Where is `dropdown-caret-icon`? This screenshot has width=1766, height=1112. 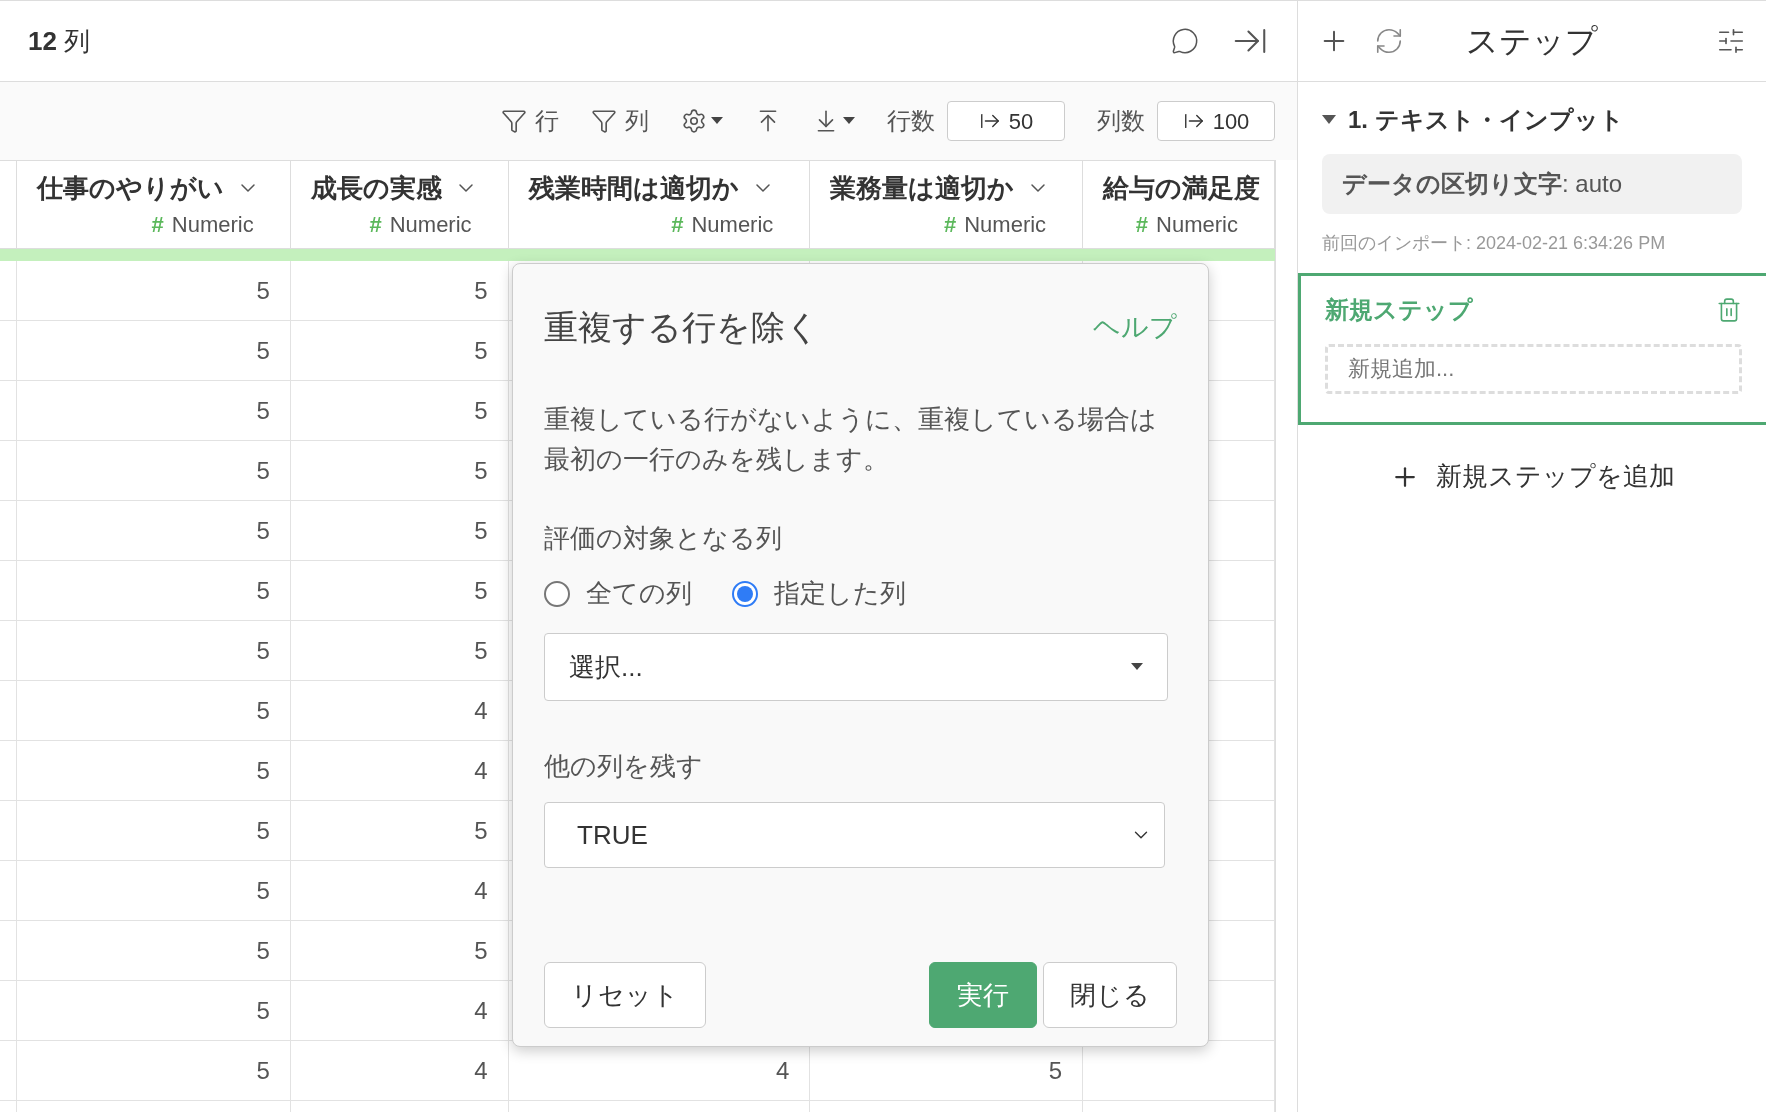 dropdown-caret-icon is located at coordinates (1137, 667).